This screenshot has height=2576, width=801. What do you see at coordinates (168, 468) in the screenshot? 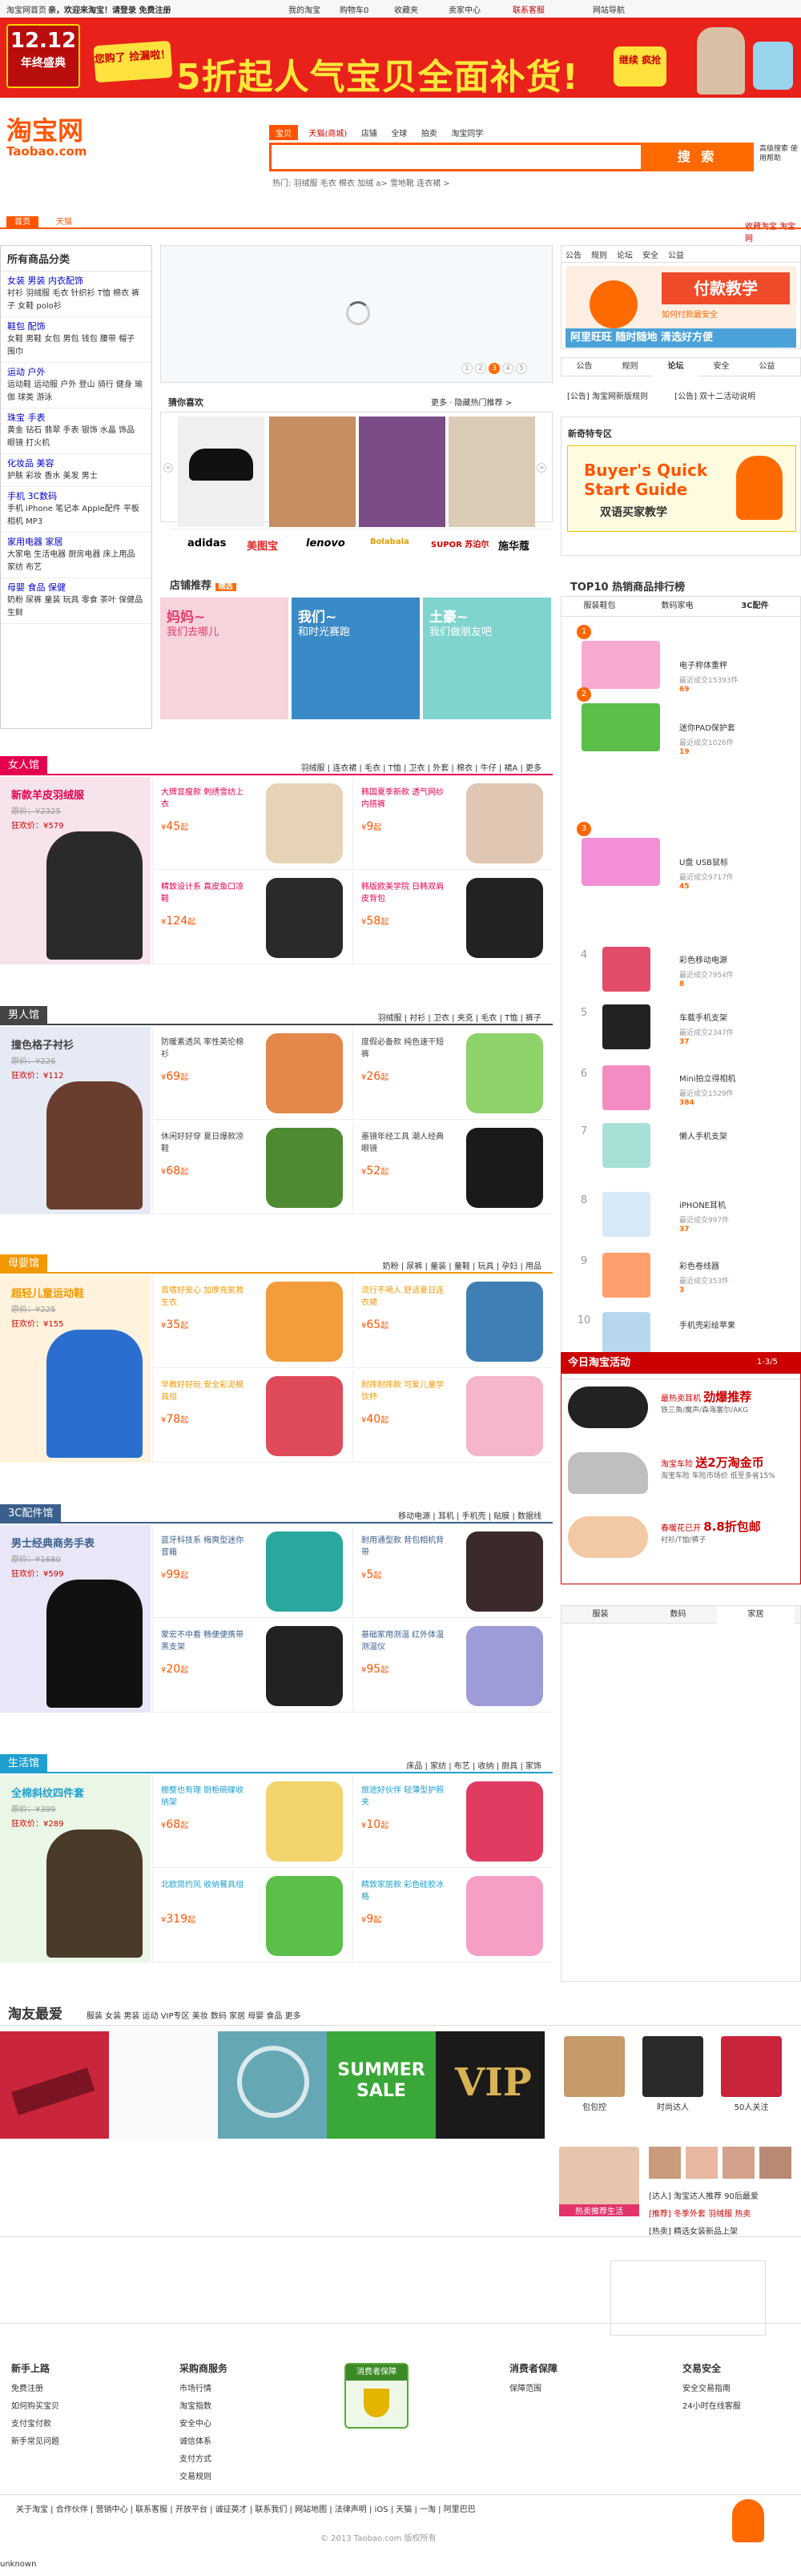
I see `carousel-prev-icon: <` at bounding box center [168, 468].